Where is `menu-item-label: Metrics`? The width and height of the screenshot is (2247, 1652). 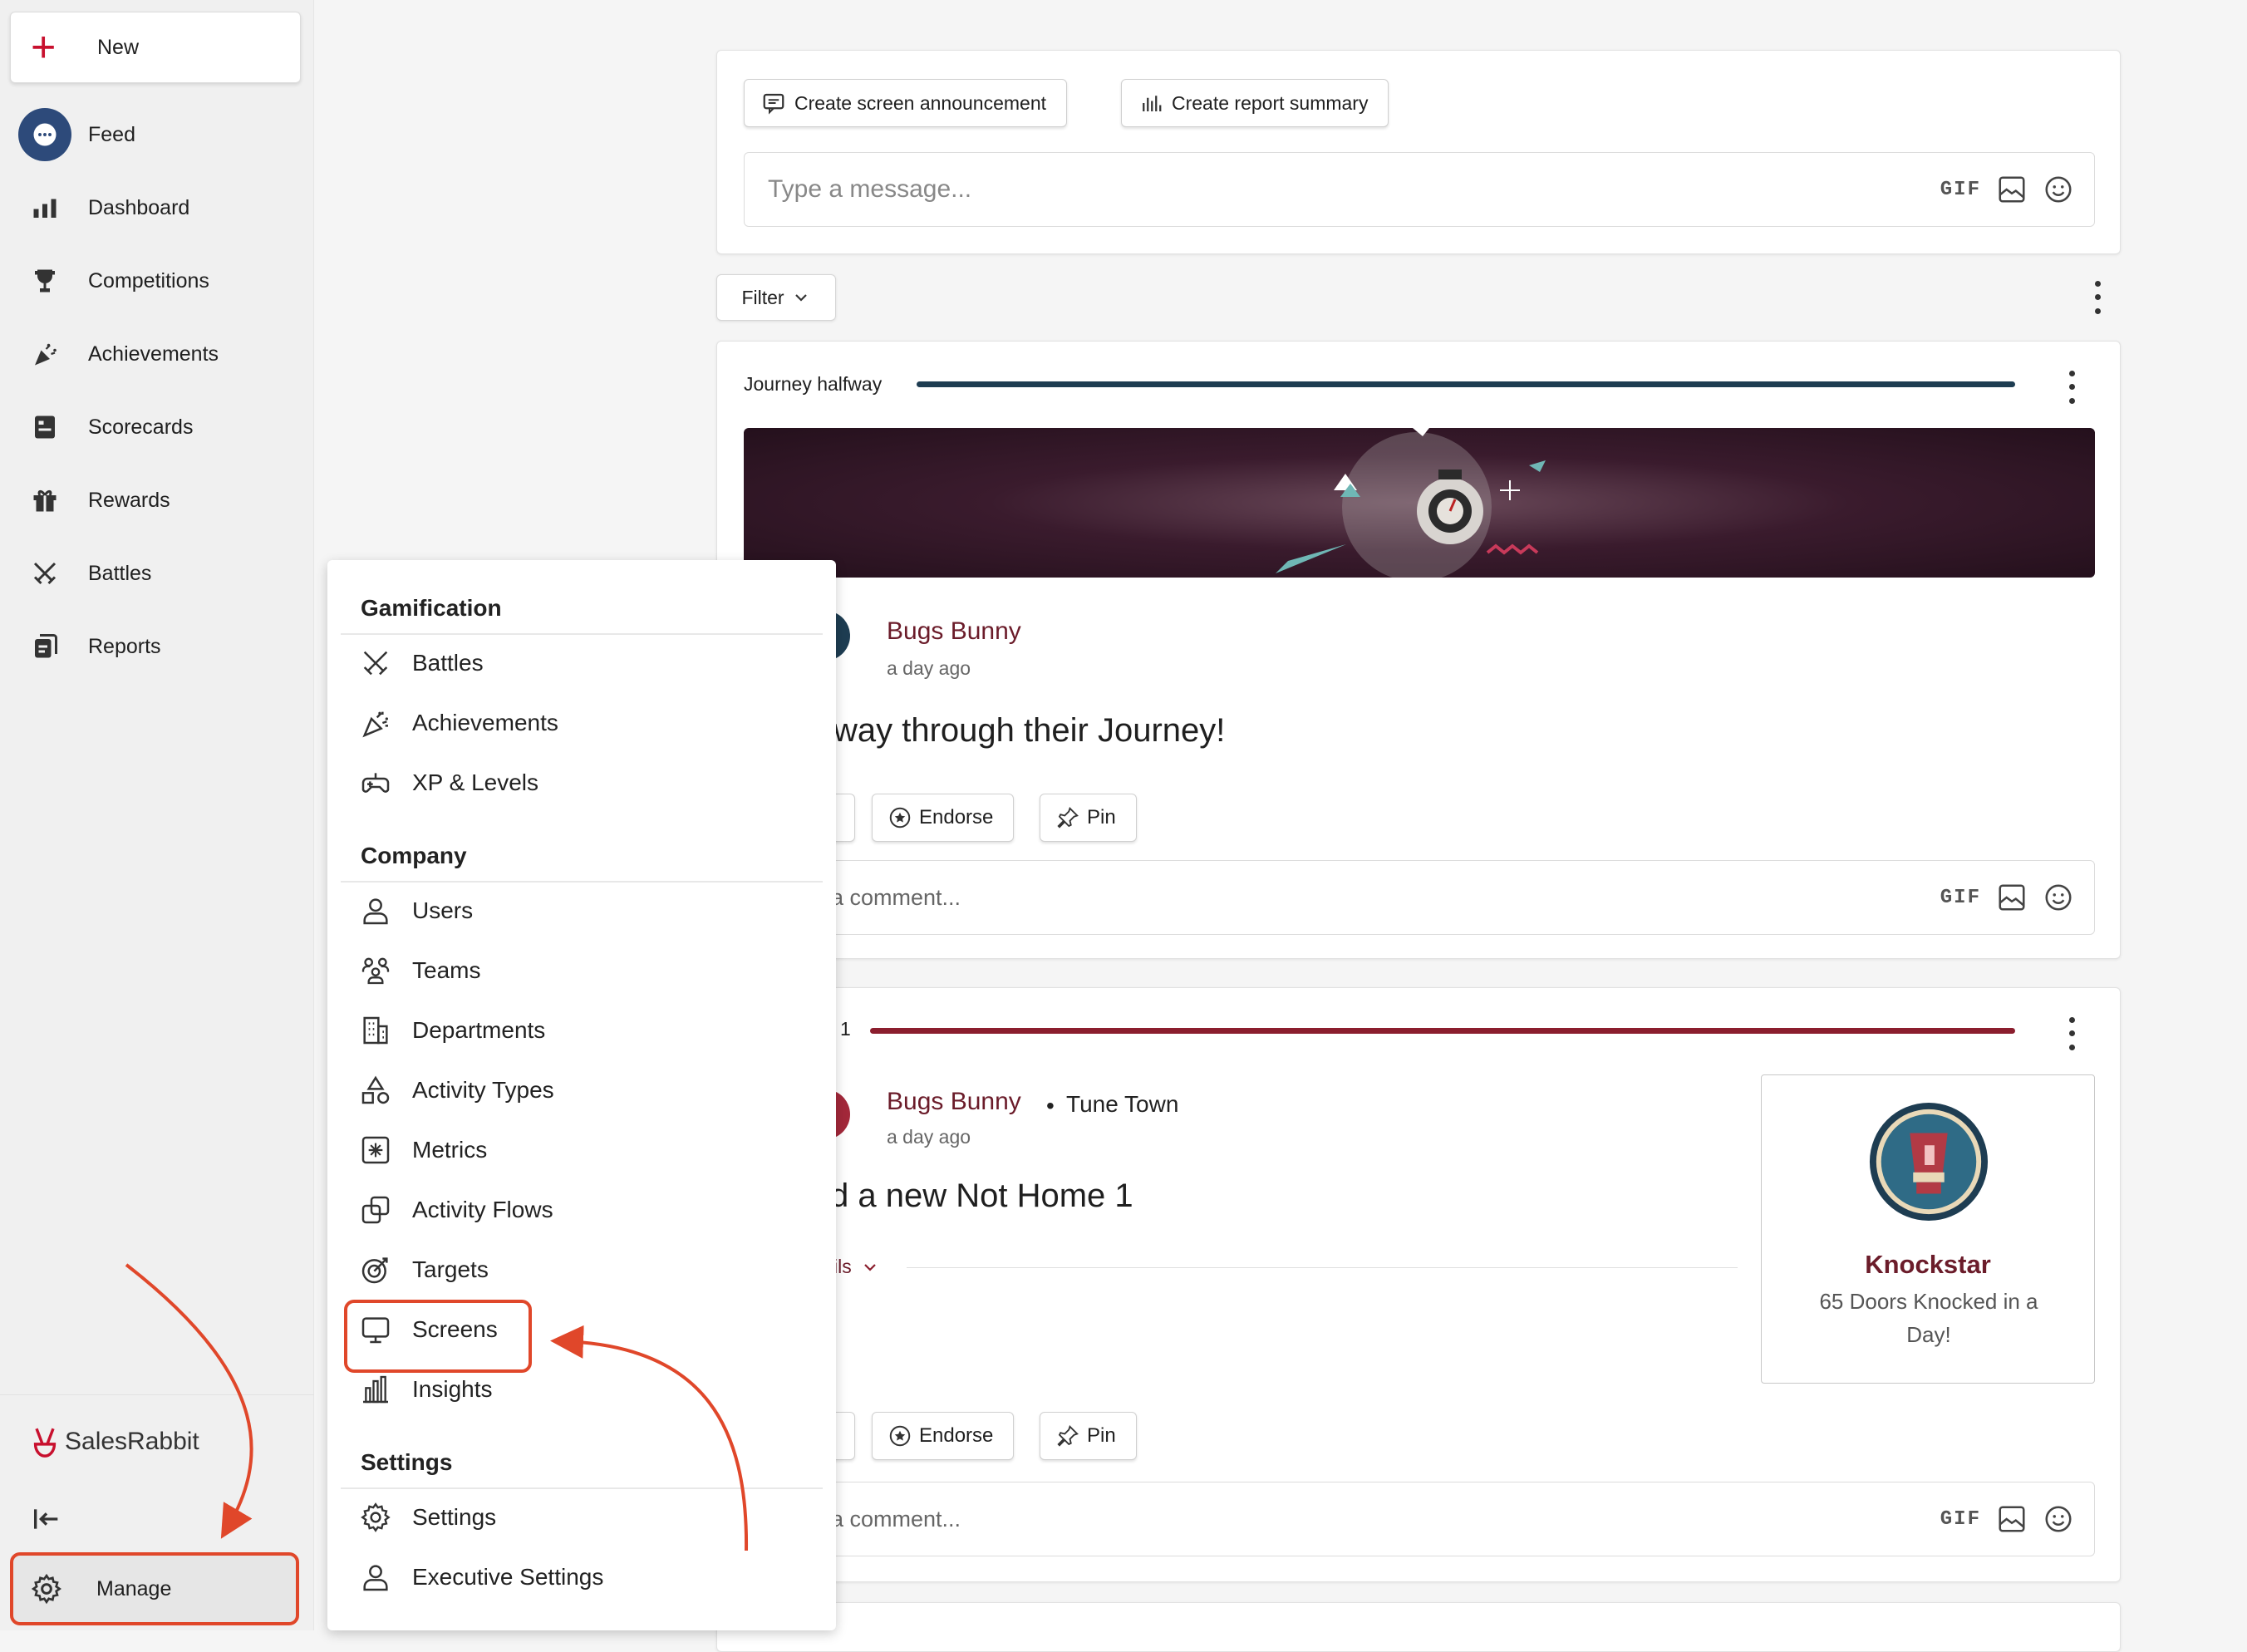
menu-item-label: Metrics is located at coordinates (450, 1150).